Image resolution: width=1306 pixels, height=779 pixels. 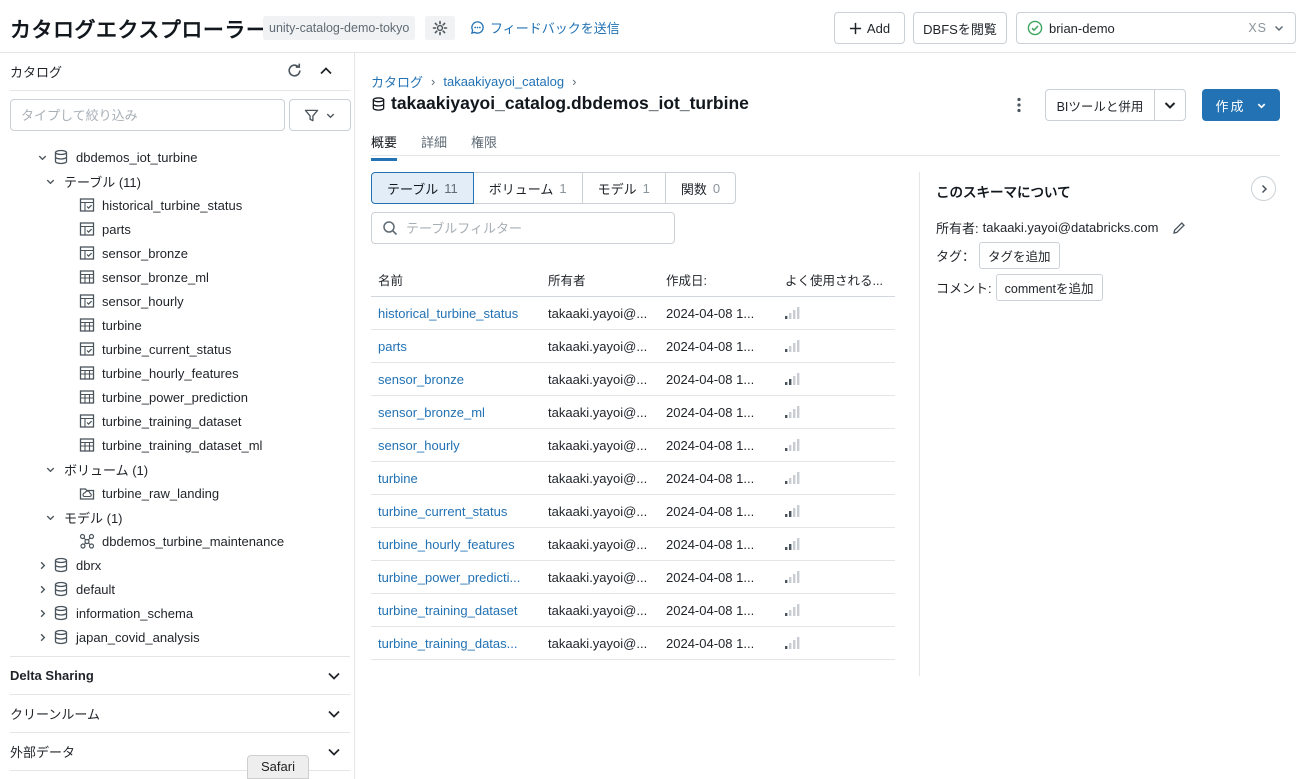 I want to click on bi-dropdown-toggle, so click(x=1170, y=105).